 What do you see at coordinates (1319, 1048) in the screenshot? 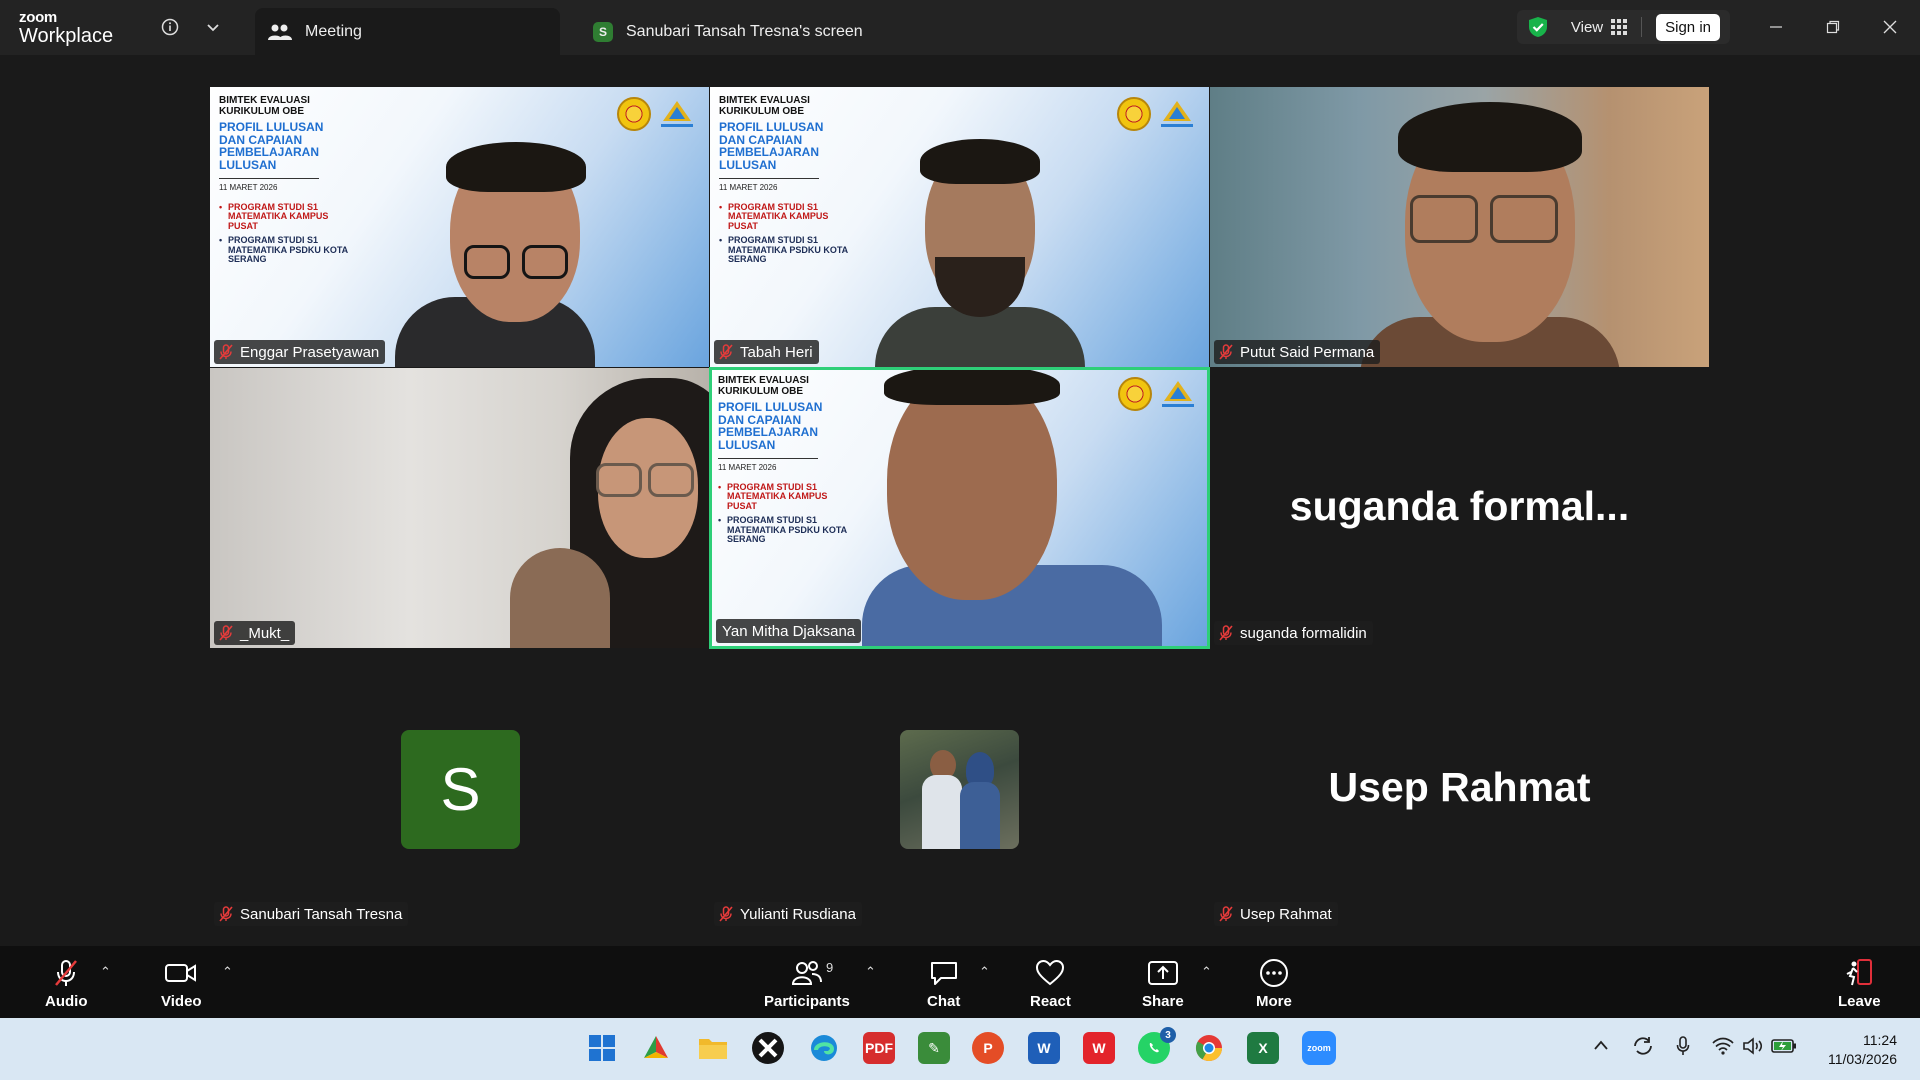
I see `zoom-app-icon: zoom` at bounding box center [1319, 1048].